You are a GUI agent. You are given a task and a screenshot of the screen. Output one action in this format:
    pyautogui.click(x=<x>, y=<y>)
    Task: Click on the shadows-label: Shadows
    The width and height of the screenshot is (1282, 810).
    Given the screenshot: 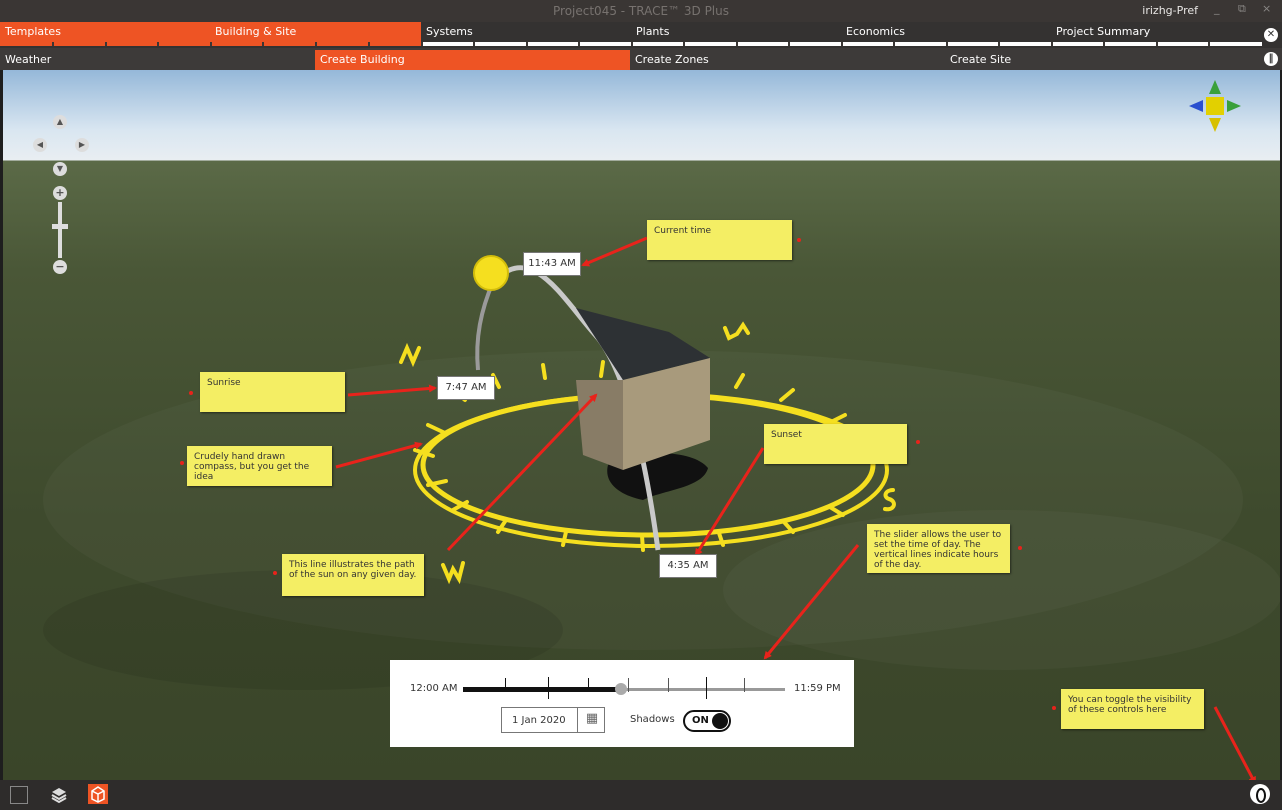 What is the action you would take?
    pyautogui.click(x=652, y=719)
    